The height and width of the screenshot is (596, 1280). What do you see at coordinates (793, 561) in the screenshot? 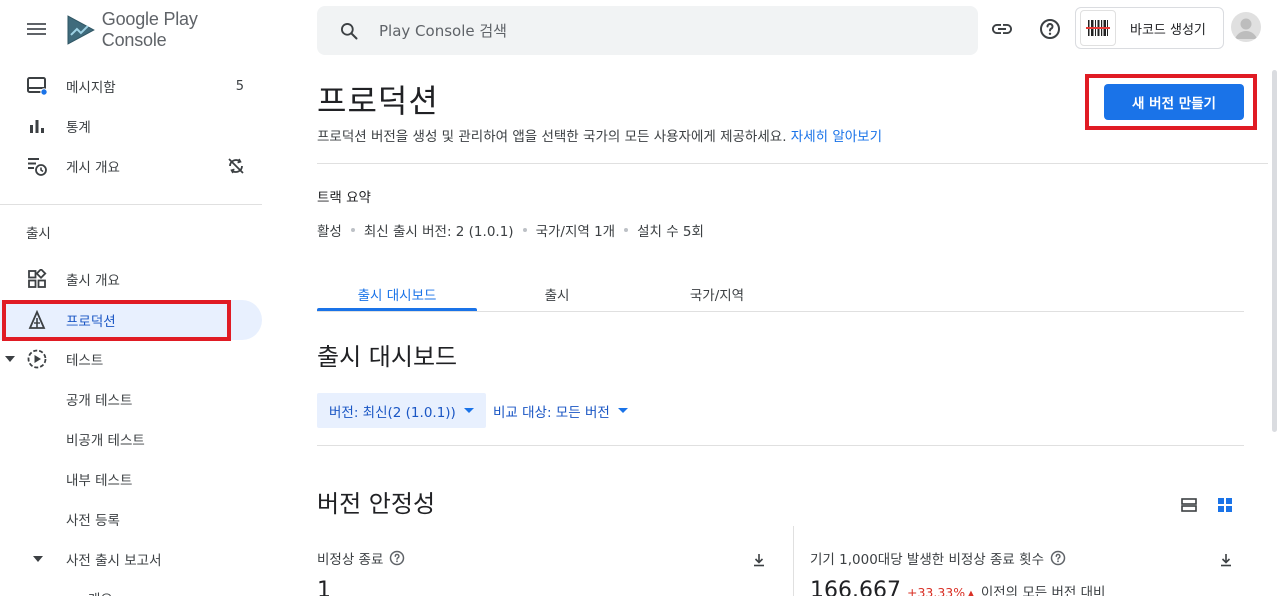
I see `card-divider` at bounding box center [793, 561].